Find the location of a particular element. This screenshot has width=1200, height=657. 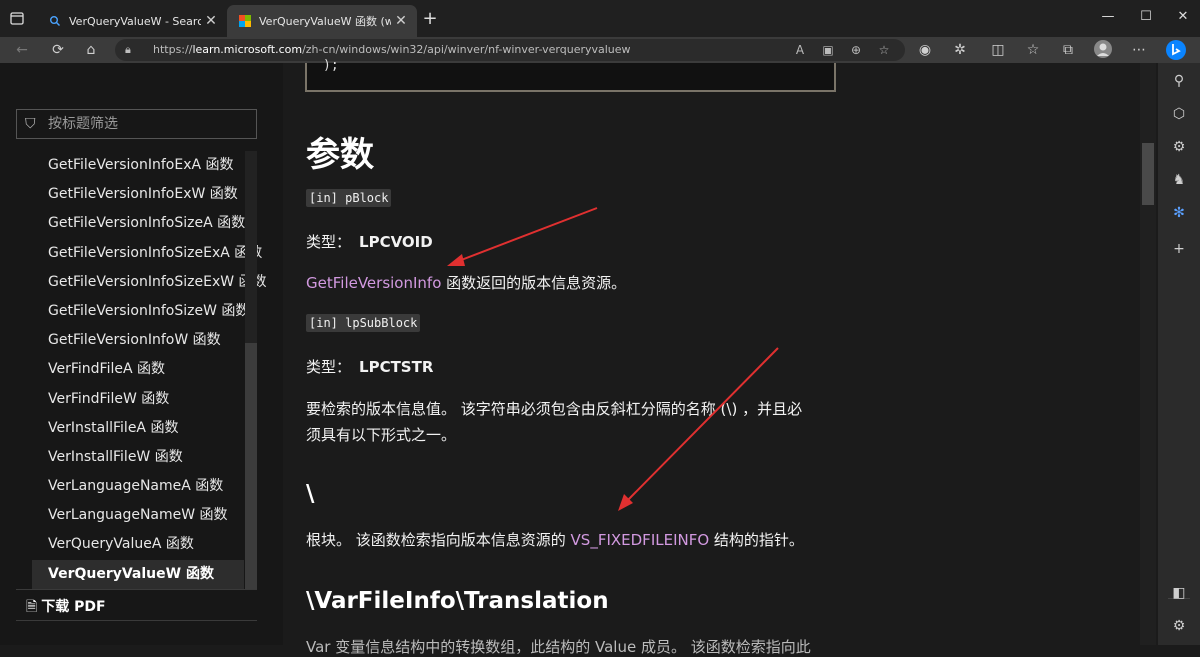

download-pdf-link: 🗎︎ 下载 PDF is located at coordinates (66, 608).